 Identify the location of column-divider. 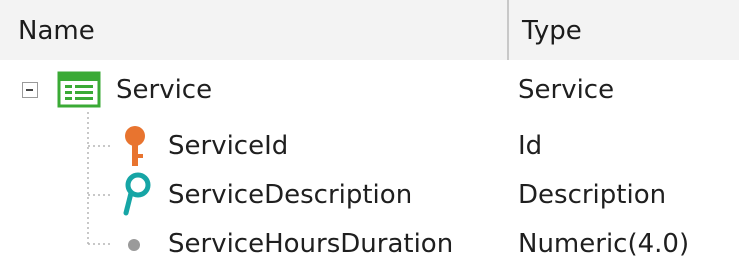
(508, 30).